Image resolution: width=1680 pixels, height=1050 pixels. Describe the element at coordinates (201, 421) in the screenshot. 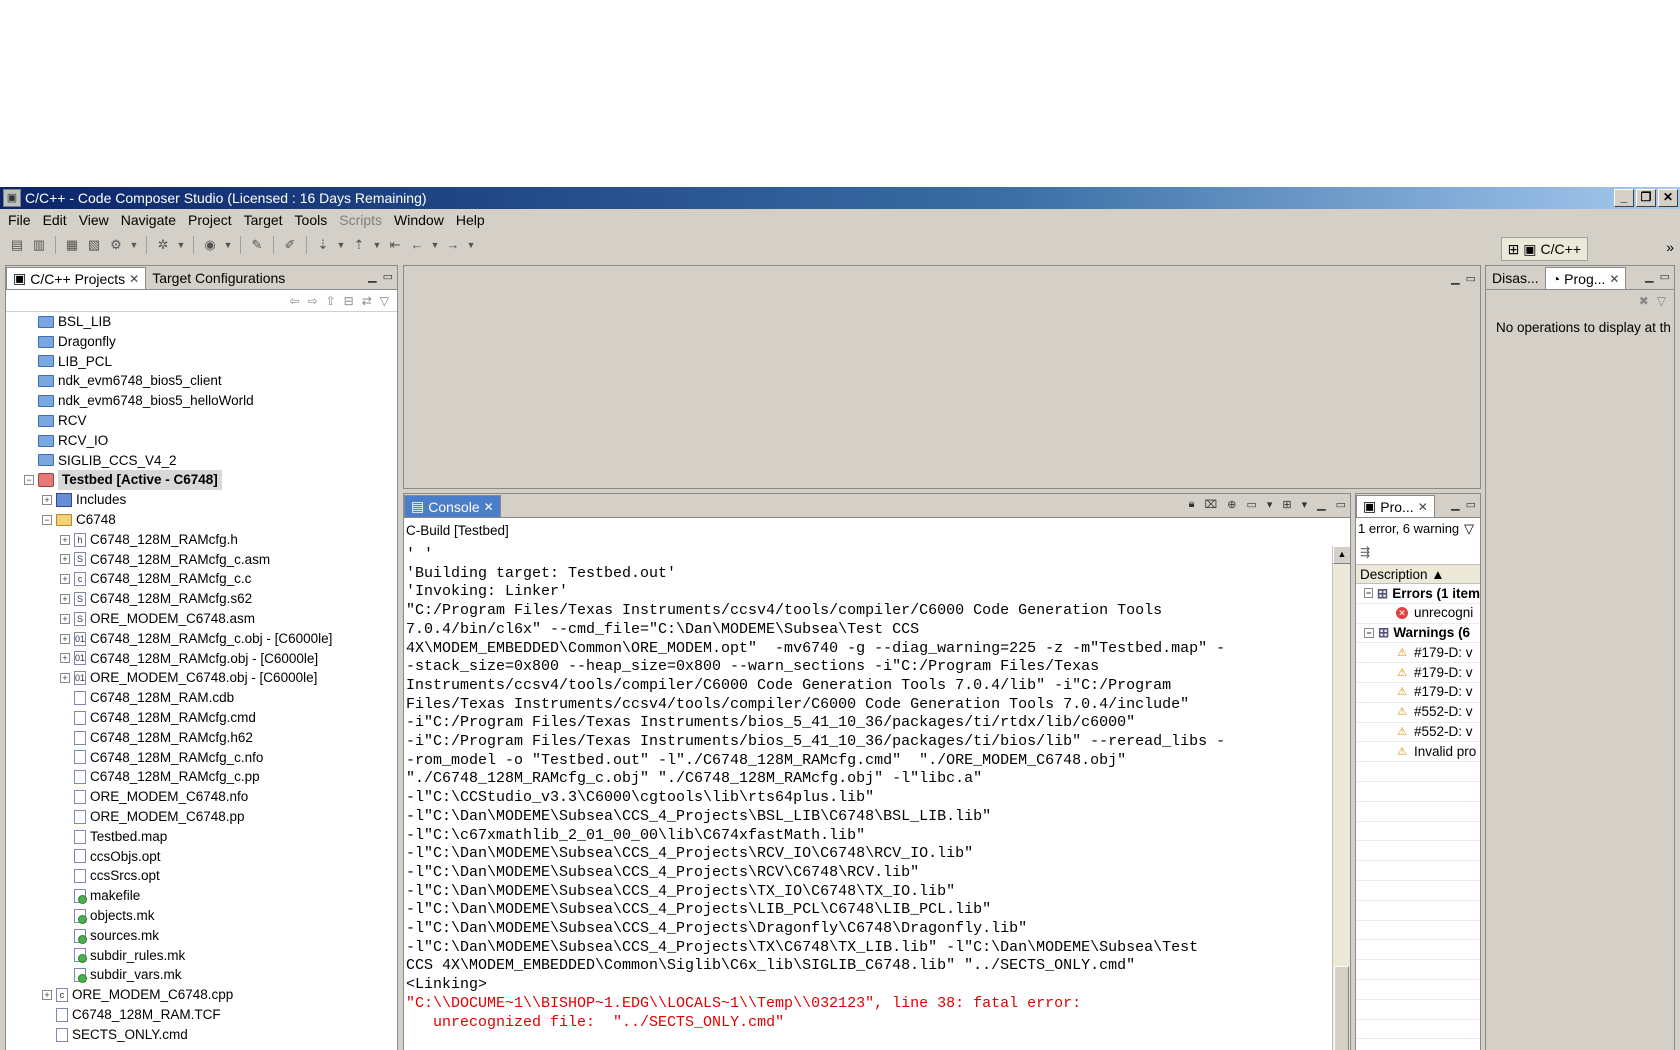

I see `tree-item: RCV` at that location.